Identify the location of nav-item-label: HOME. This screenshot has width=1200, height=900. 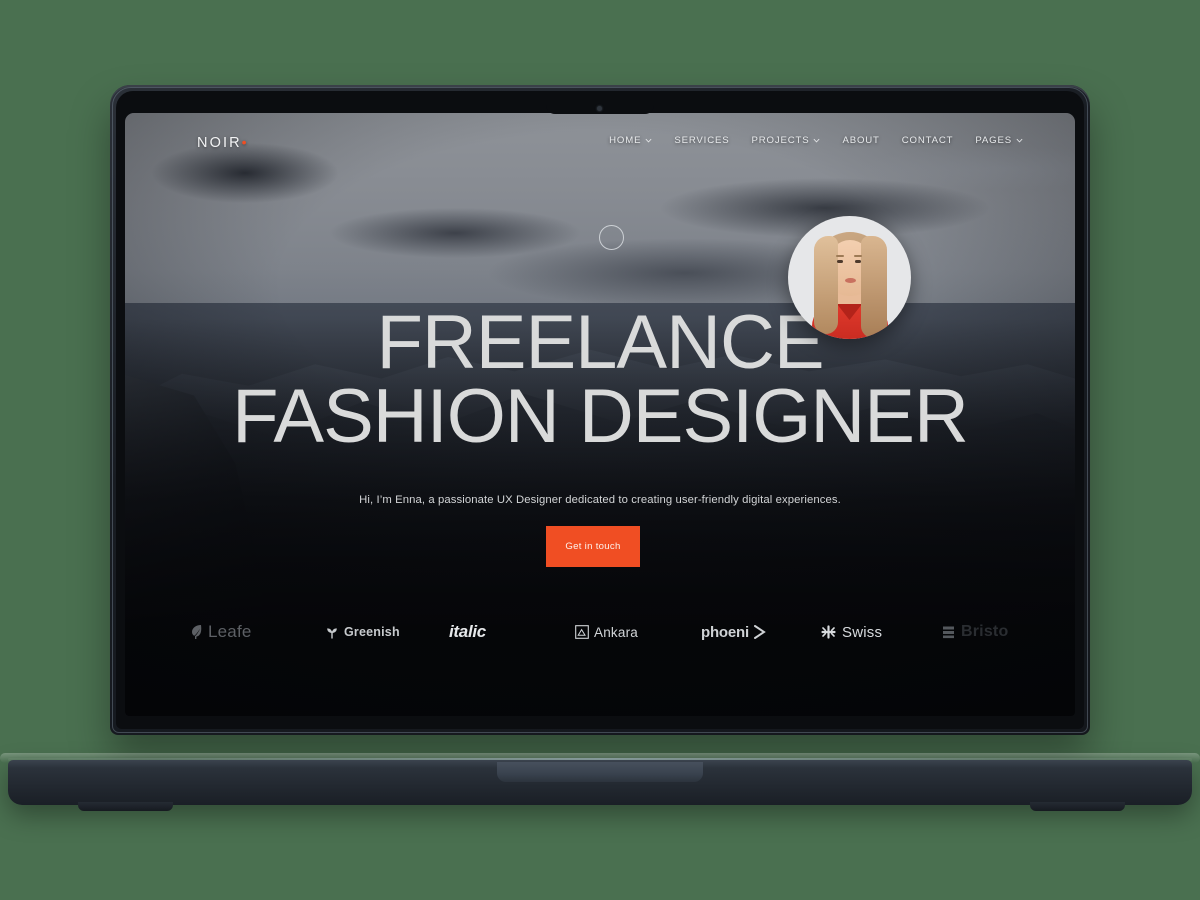
(625, 140).